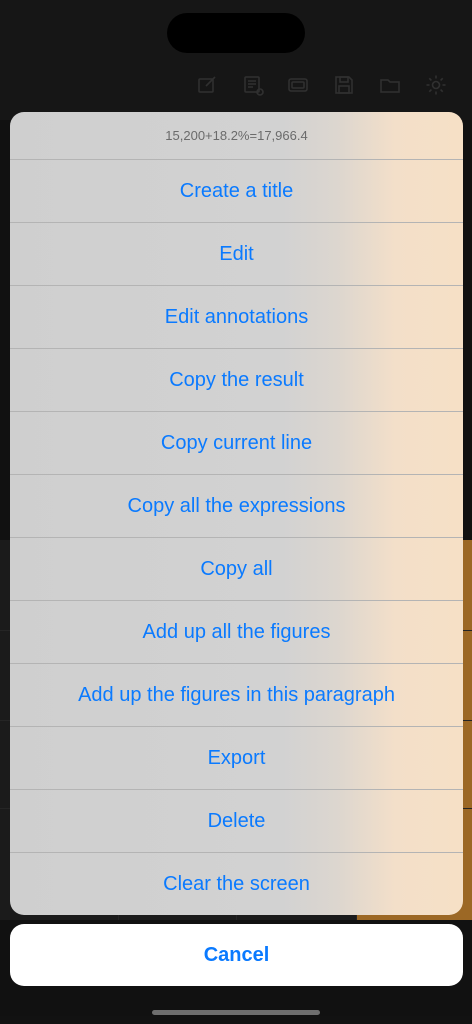 The width and height of the screenshot is (472, 1024). I want to click on home-indicator, so click(236, 1012).